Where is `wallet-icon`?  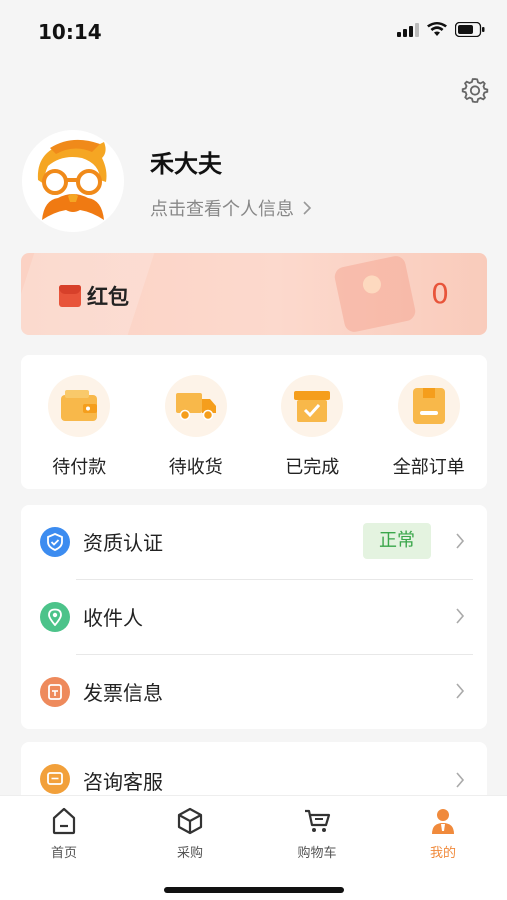
wallet-icon is located at coordinates (79, 406).